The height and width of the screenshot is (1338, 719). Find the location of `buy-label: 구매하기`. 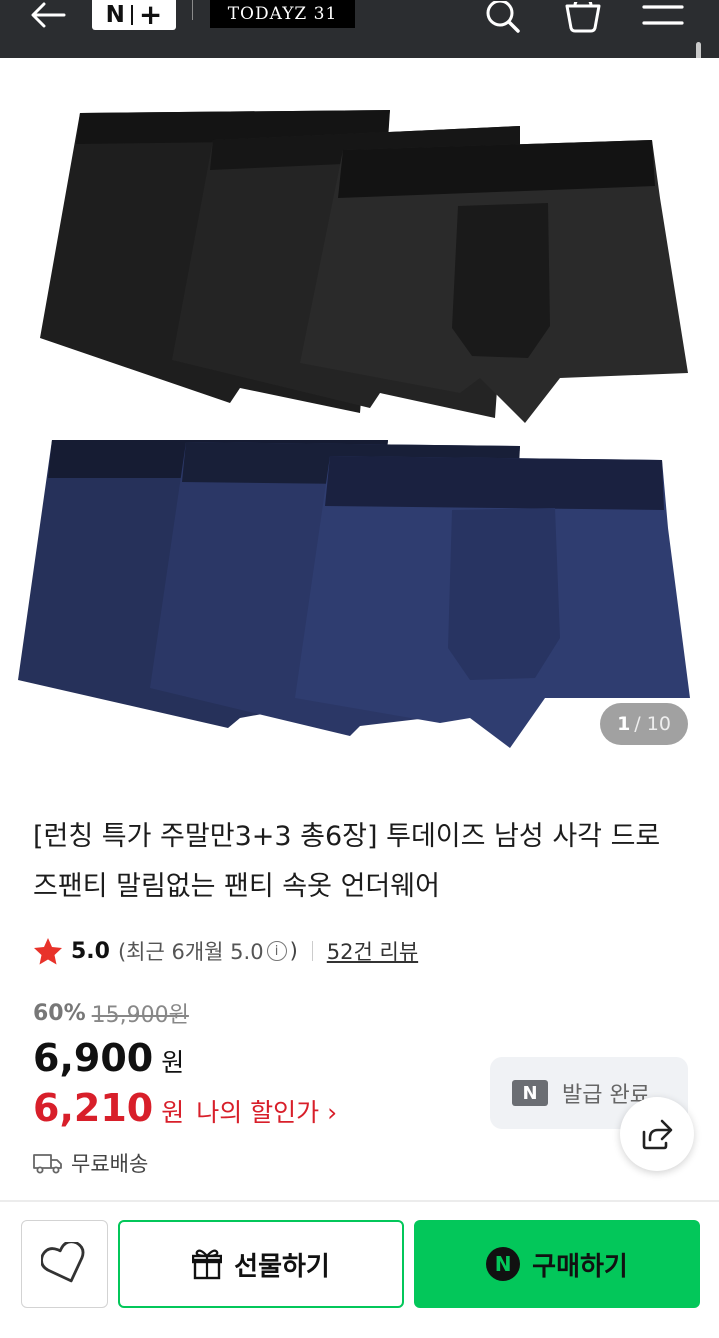

buy-label: 구매하기 is located at coordinates (580, 1266).